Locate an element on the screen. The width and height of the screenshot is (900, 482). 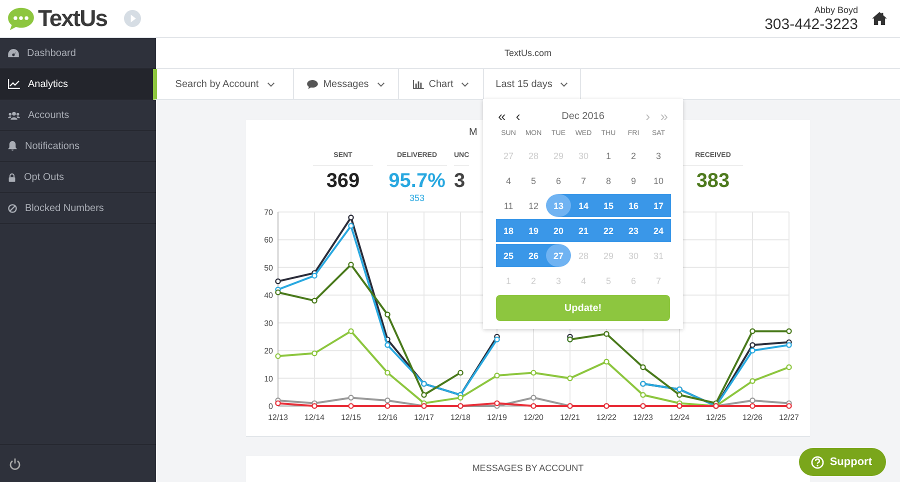
calendar-day: 23 is located at coordinates (633, 230).